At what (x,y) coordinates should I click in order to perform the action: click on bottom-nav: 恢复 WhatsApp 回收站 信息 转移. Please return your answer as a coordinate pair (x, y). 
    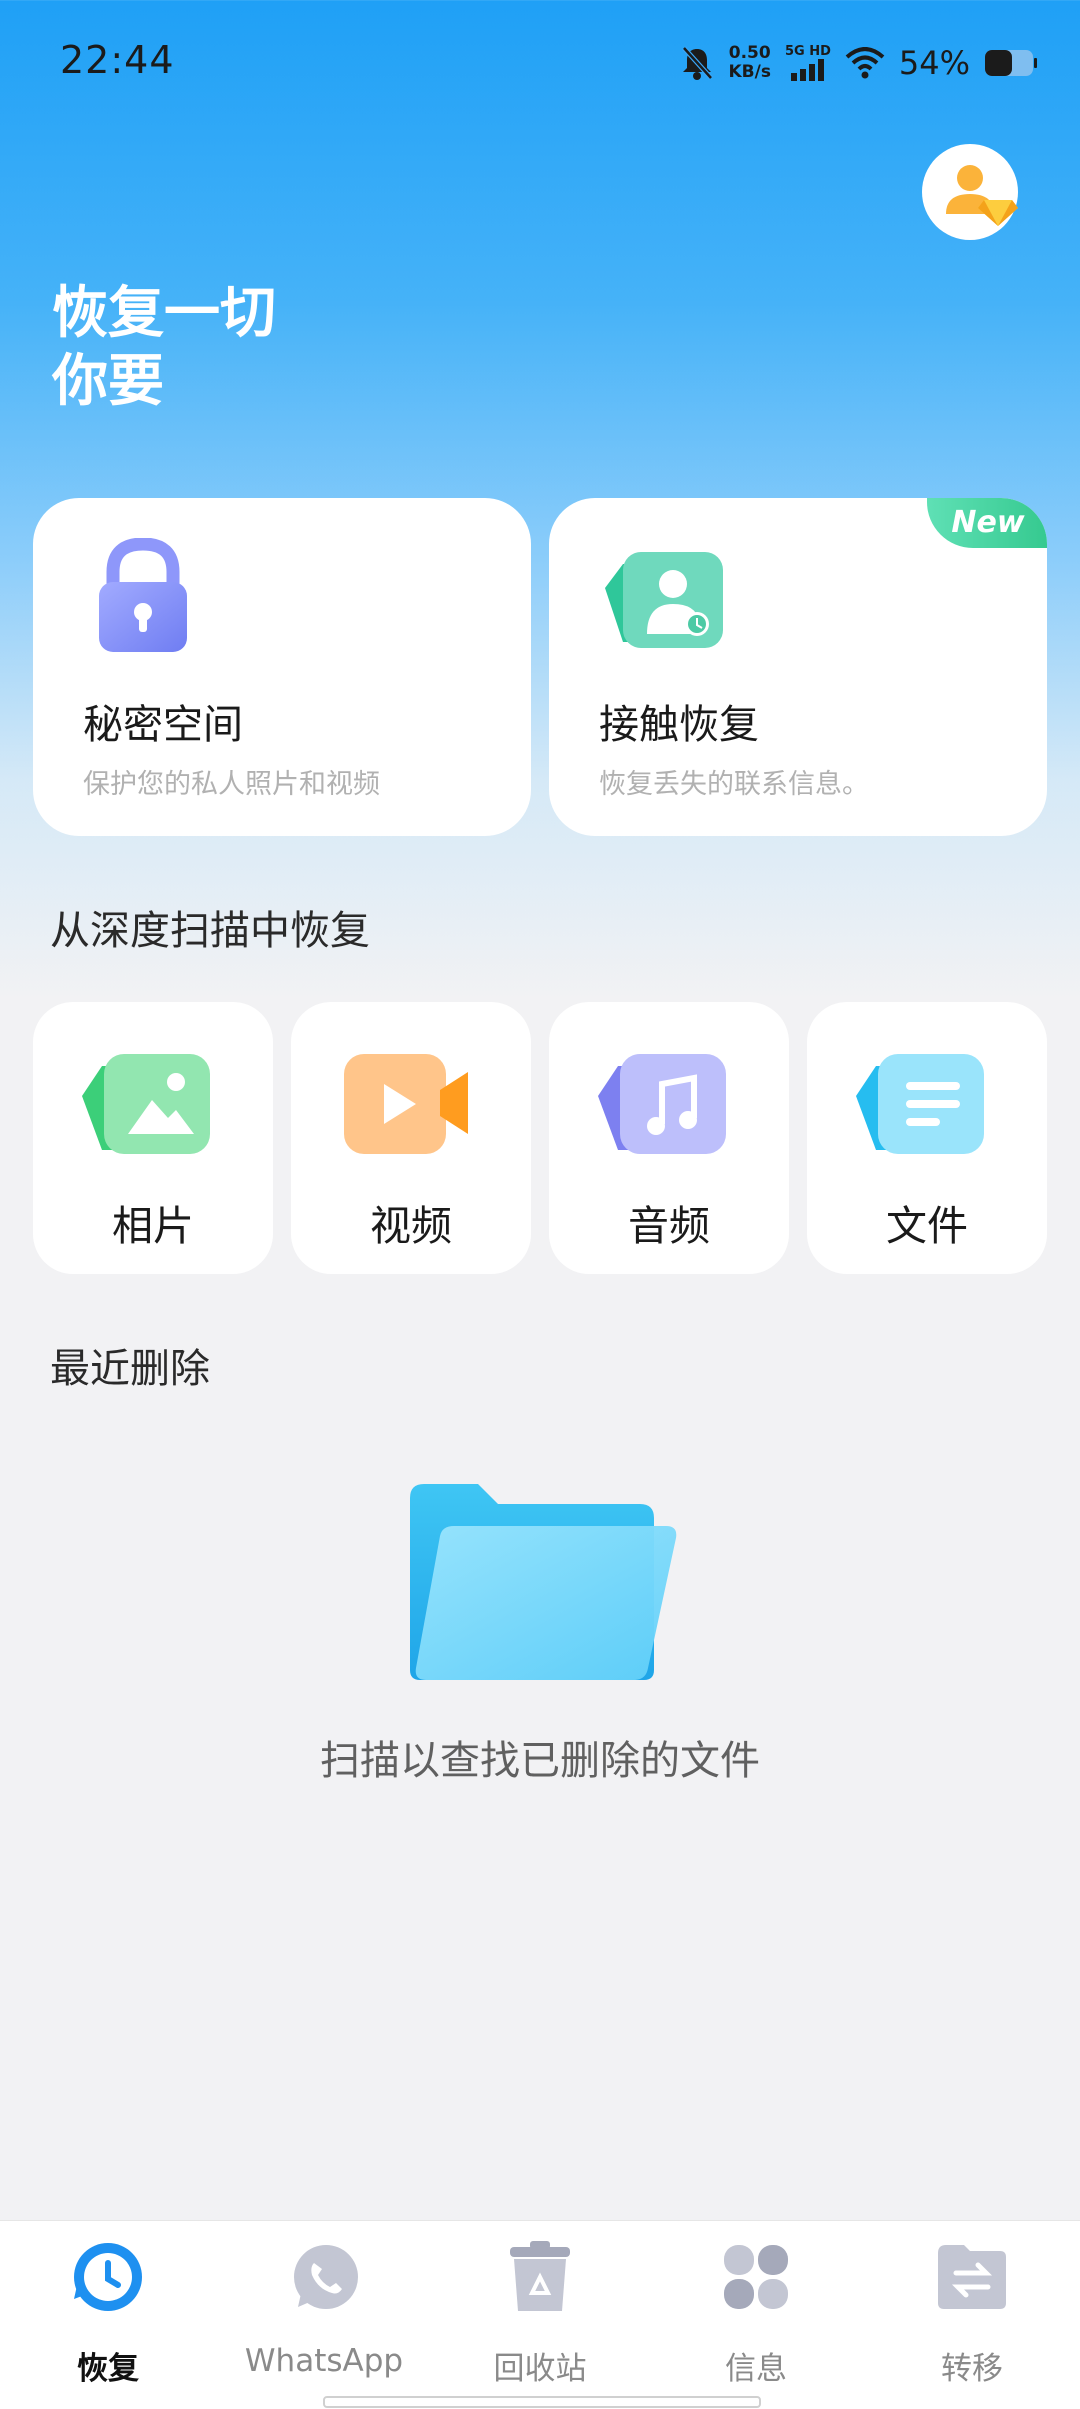
    Looking at the image, I should click on (540, 2314).